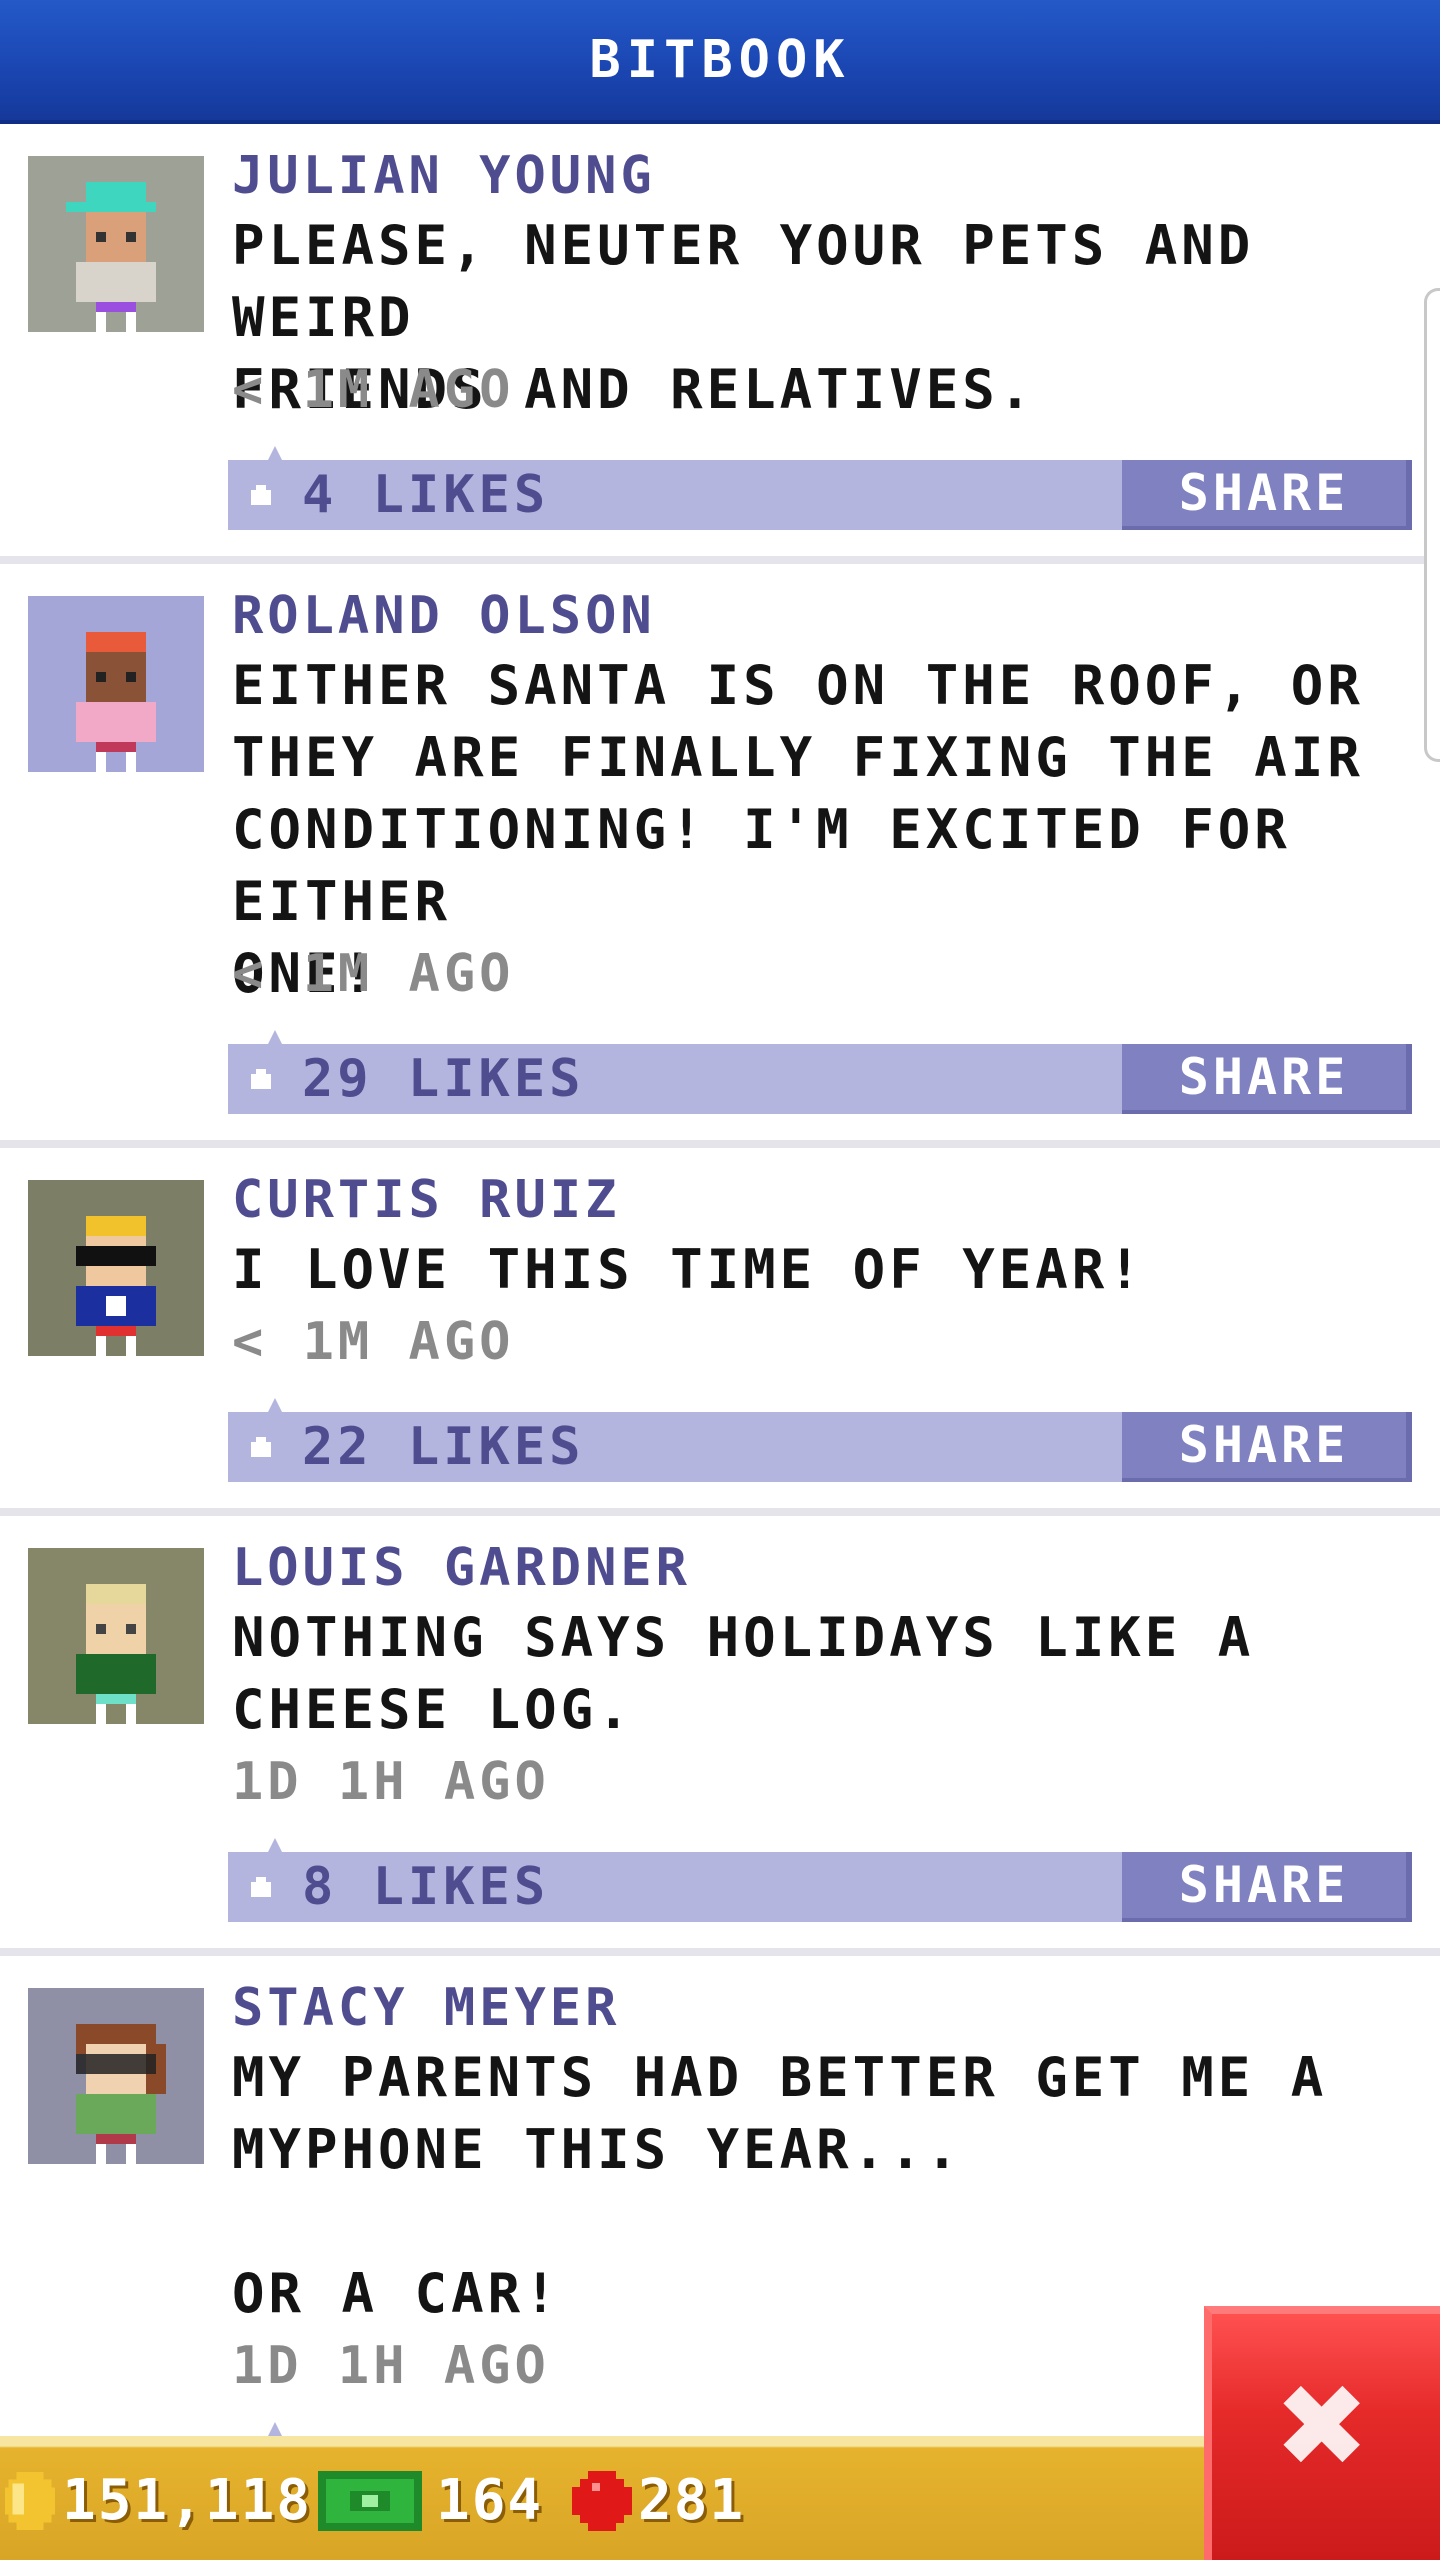  Describe the element at coordinates (820, 488) in the screenshot. I see `like-bar: 4 LIKES SHARE` at that location.